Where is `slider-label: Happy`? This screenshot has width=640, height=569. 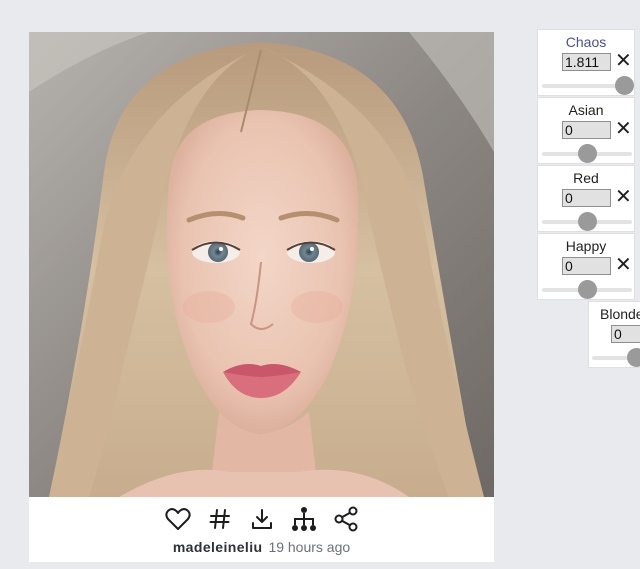 slider-label: Happy is located at coordinates (586, 246).